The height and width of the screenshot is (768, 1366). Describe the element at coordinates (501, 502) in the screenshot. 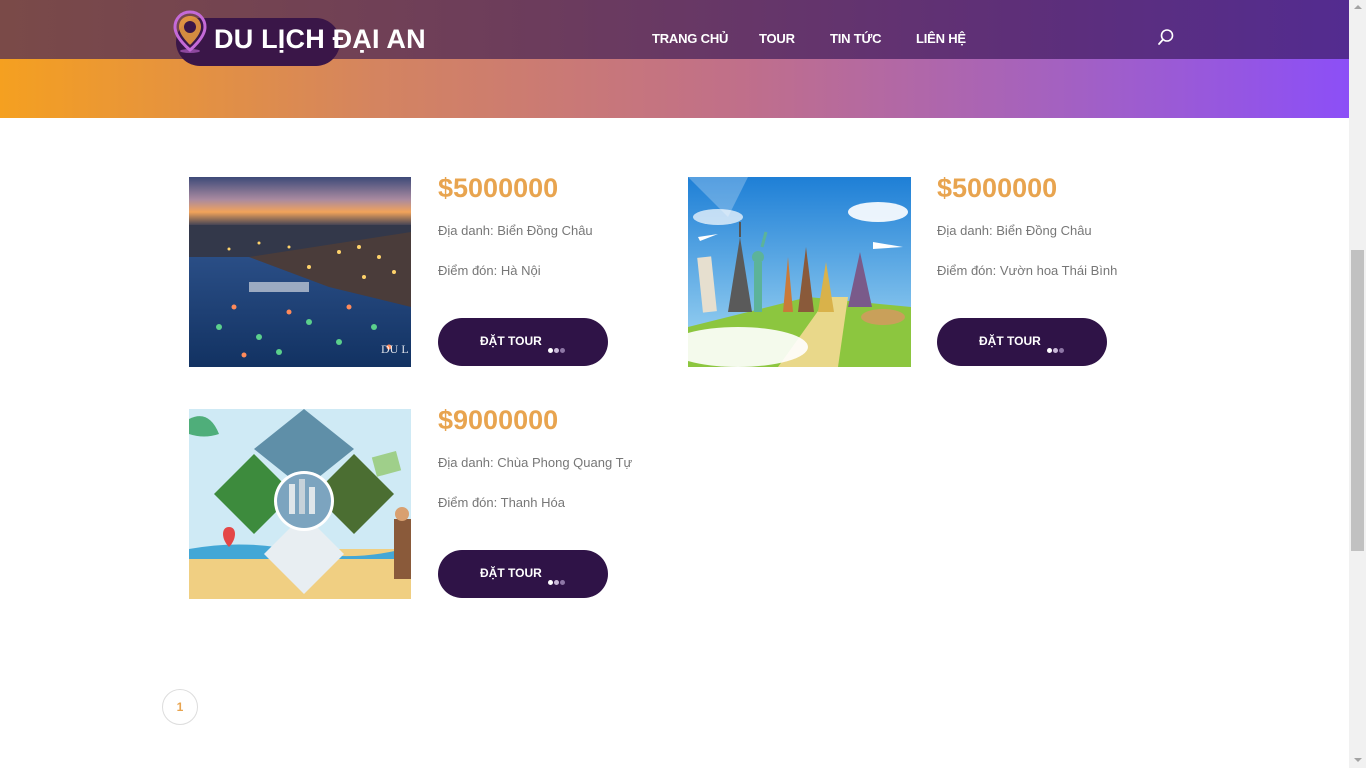

I see `tour-pickup: Điểm đón: Thanh Hóa` at that location.